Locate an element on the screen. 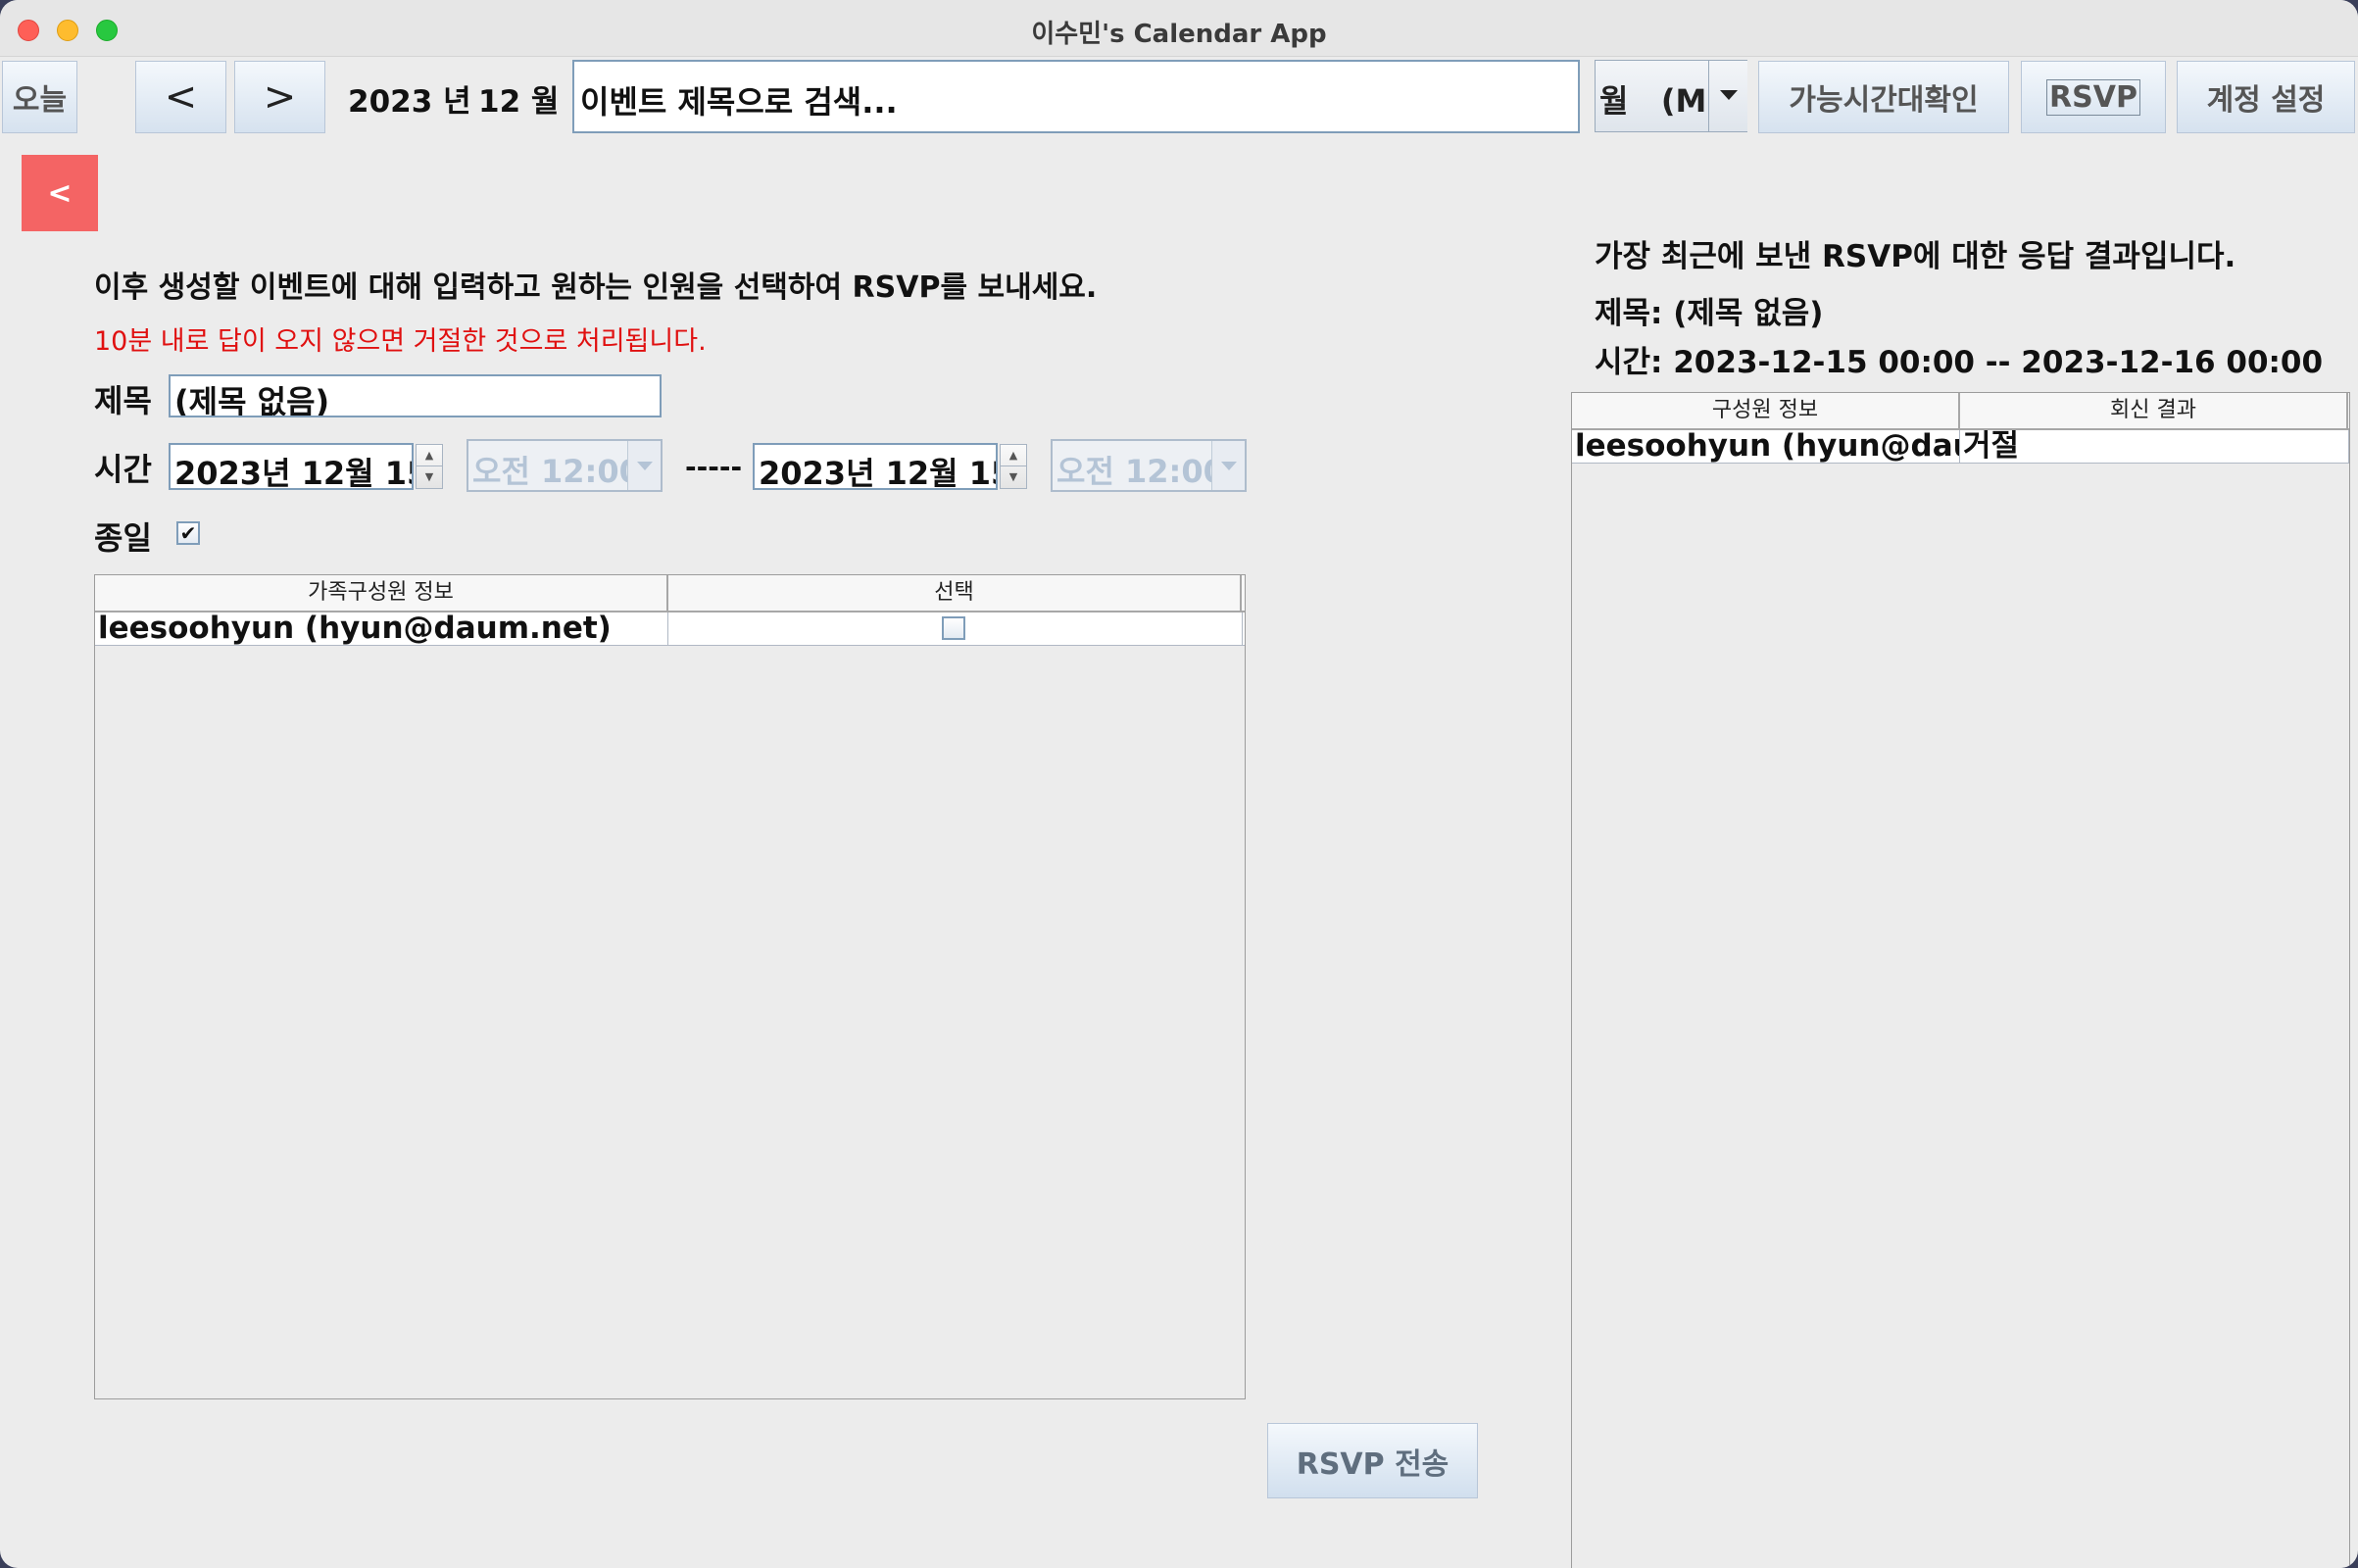 The image size is (2358, 1568). chevron-left-icon: < is located at coordinates (181, 97).